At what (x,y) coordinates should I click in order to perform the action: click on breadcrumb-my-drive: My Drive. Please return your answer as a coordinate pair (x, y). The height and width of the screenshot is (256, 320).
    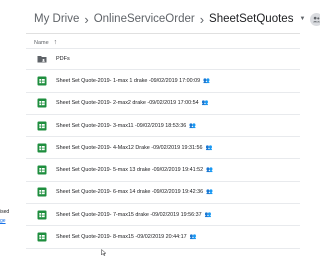
    Looking at the image, I should click on (56, 19).